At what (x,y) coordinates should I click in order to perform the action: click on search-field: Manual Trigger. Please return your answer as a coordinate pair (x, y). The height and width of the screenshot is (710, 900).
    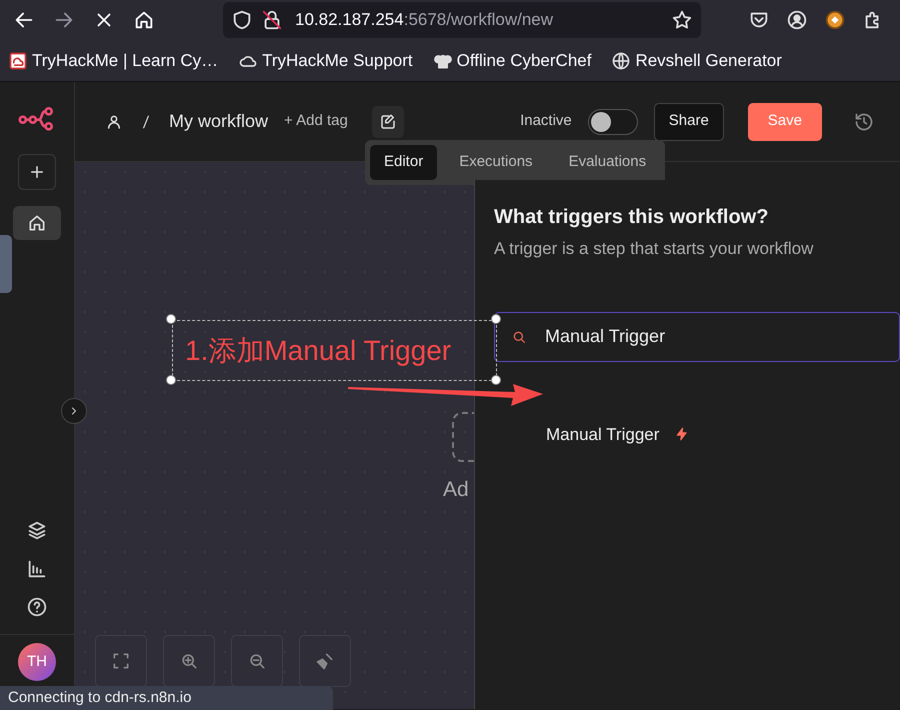
    Looking at the image, I should click on (697, 337).